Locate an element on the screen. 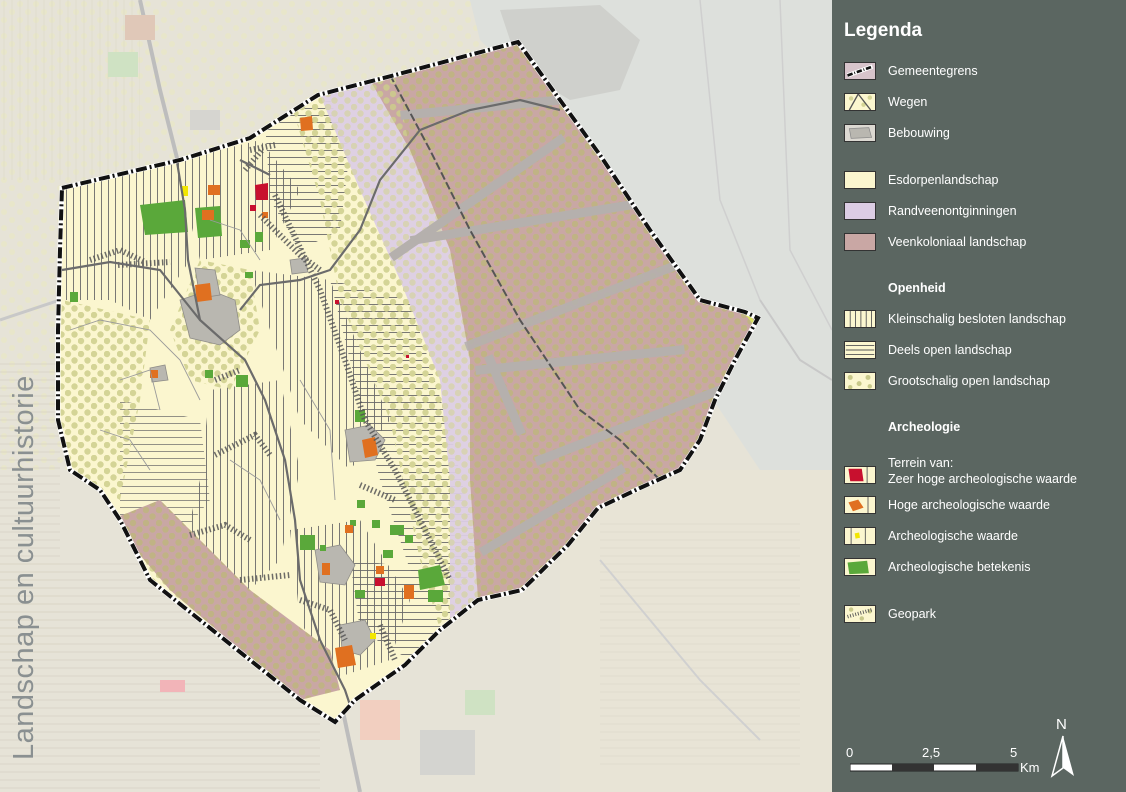 This screenshot has width=1126, height=792. legend-item-betekenis: Archeologische betekenis is located at coordinates (984, 567).